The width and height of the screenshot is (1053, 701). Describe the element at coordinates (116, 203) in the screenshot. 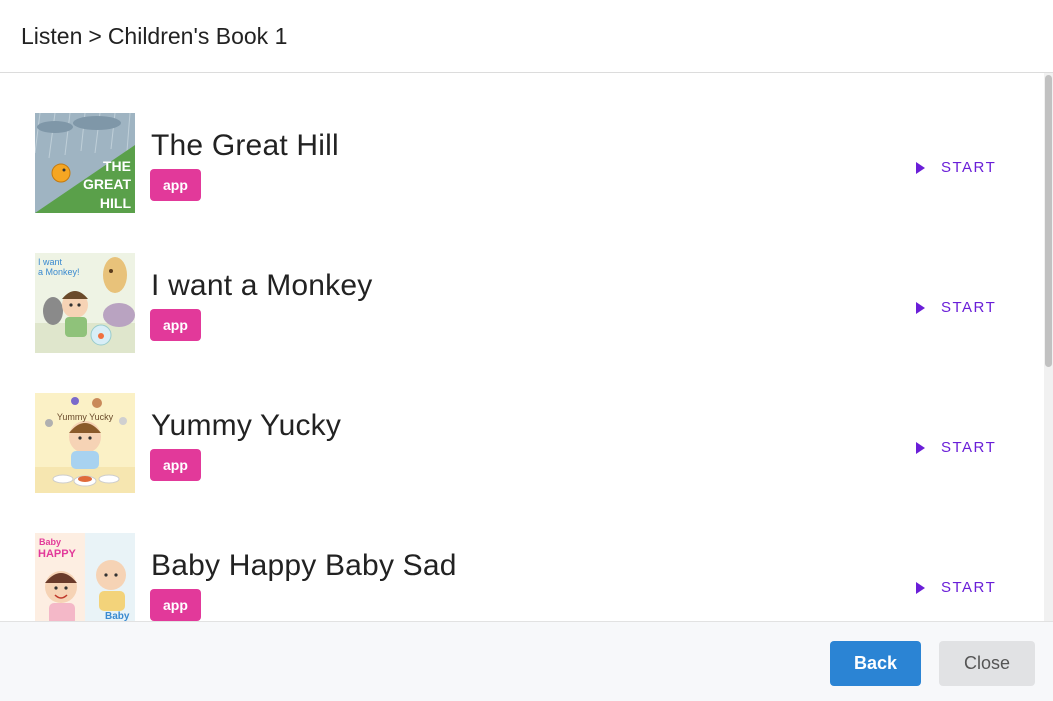

I see `cover-text-3: HILL` at that location.